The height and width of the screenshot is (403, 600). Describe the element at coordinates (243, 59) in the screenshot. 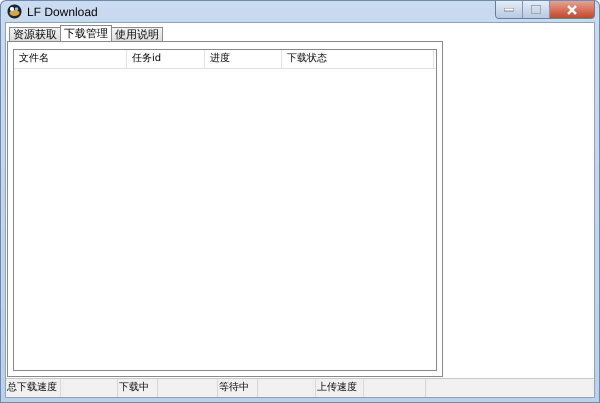

I see `column-header: 进度` at that location.